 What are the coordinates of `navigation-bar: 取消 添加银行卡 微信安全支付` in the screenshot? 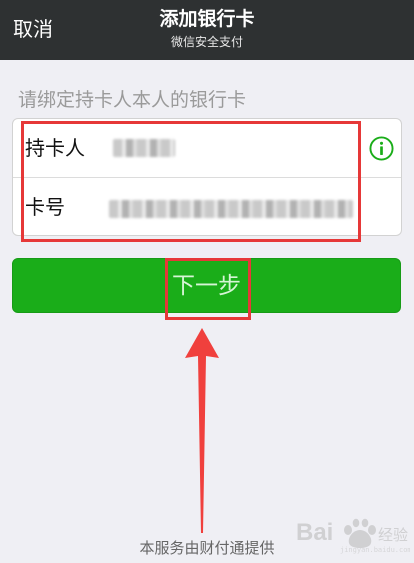 It's located at (207, 30).